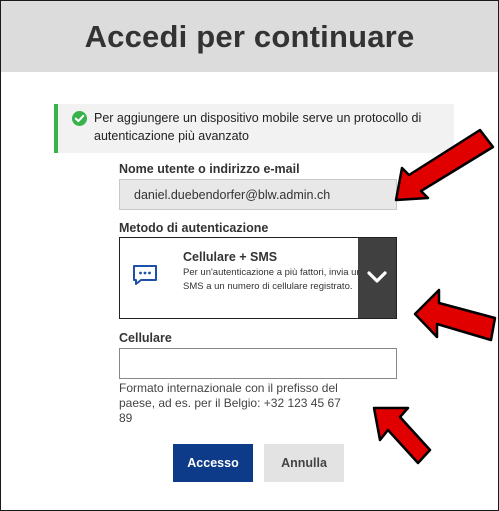  I want to click on sms-message-icon, so click(145, 275).